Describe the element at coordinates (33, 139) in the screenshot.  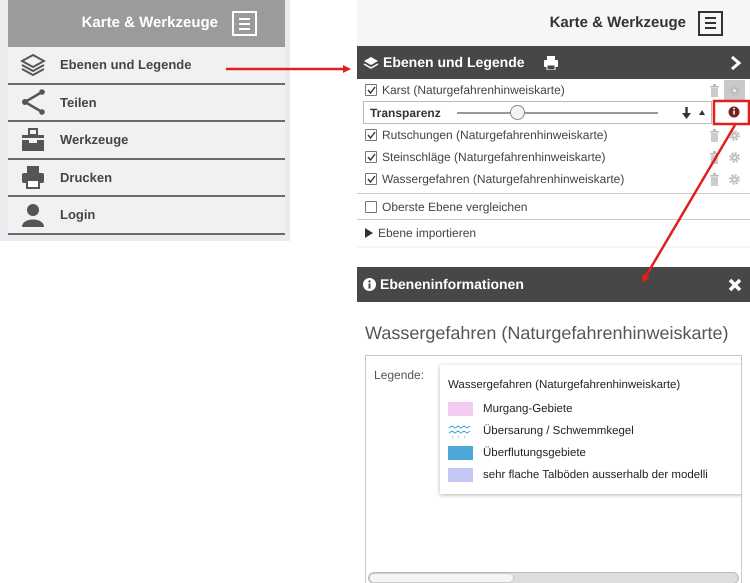
I see `toolbox-icon` at that location.